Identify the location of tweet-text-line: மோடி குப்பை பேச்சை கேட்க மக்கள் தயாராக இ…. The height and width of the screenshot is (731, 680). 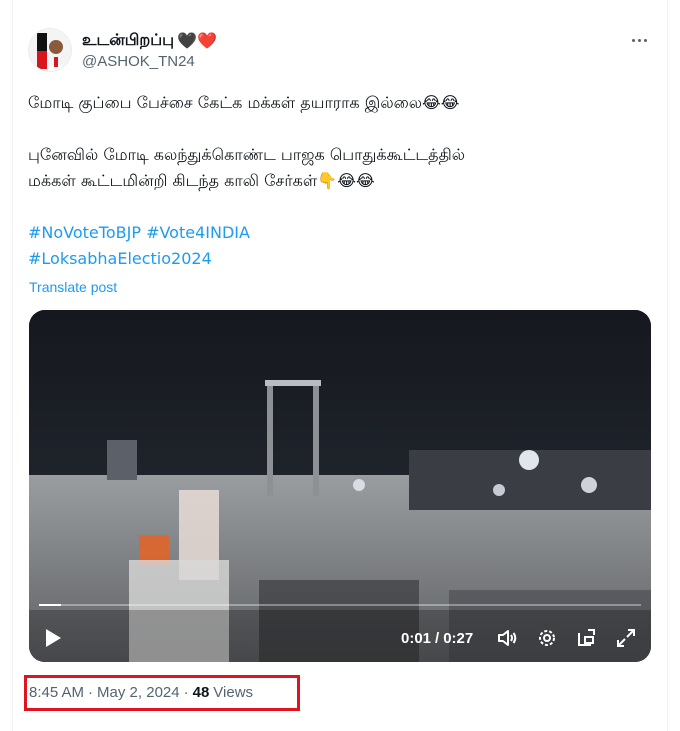
(244, 102).